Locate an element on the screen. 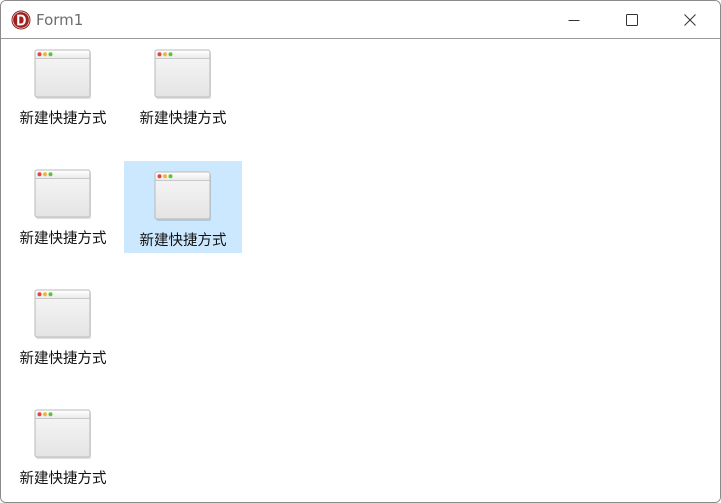  delphi-d-icon is located at coordinates (21, 20).